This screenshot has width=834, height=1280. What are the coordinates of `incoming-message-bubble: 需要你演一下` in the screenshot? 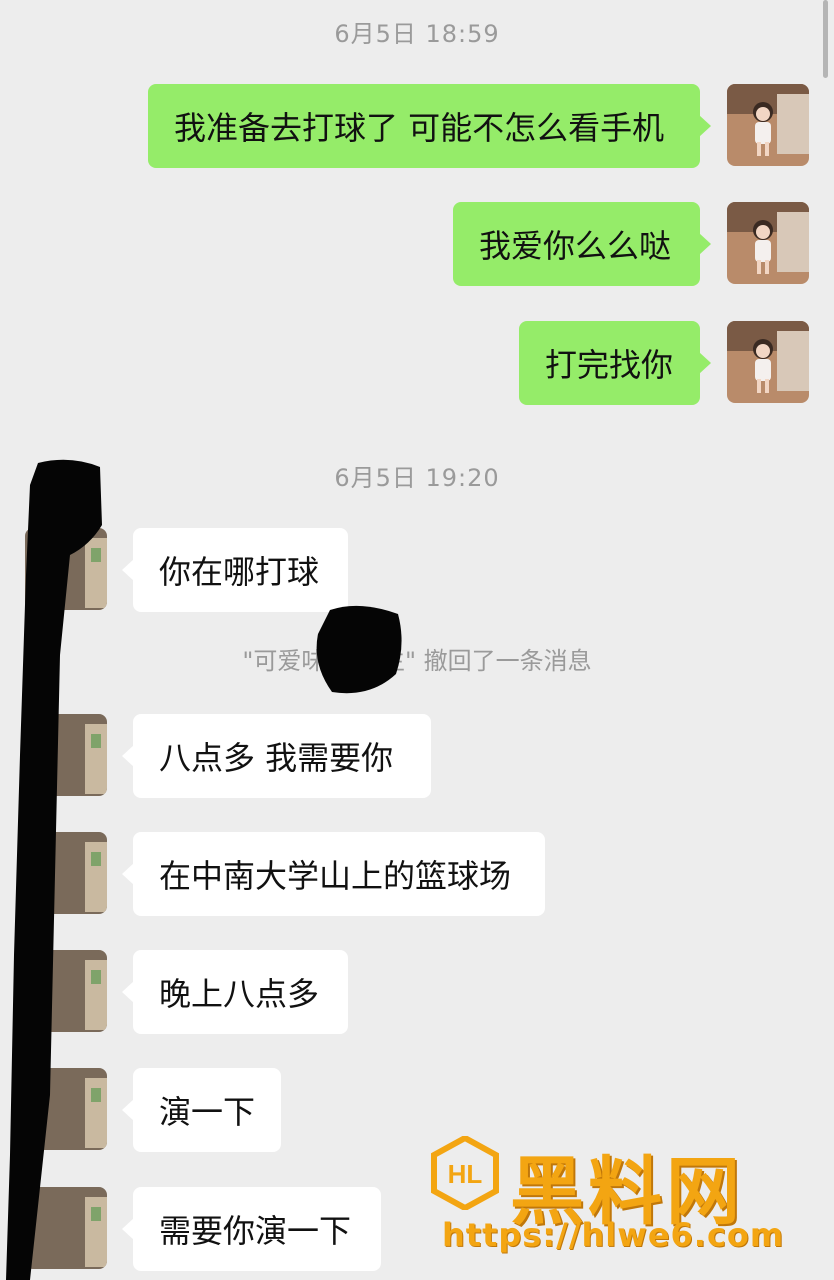 It's located at (251, 1229).